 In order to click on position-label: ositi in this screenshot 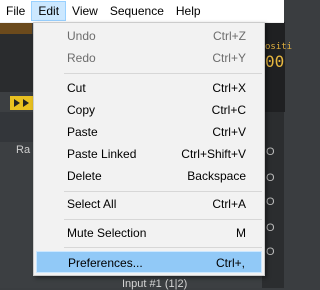, I will do `click(279, 47)`.